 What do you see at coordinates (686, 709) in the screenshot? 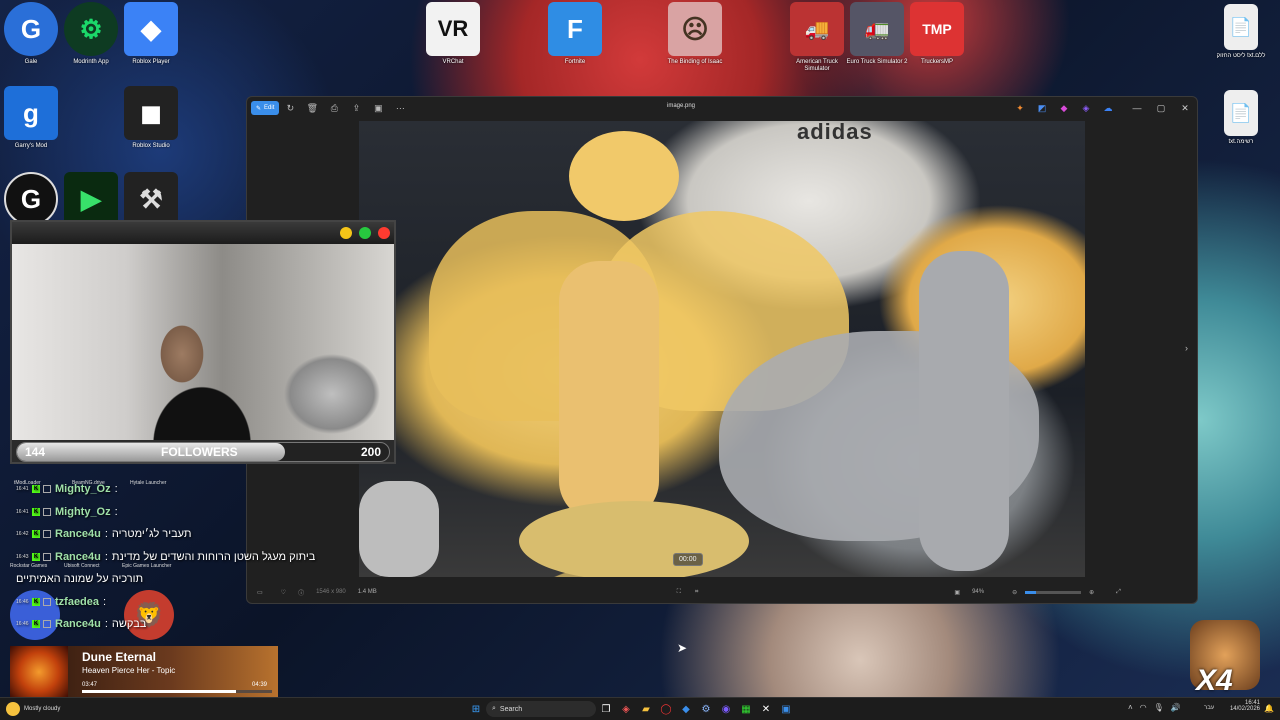
I see `vscode-icon: ◆` at bounding box center [686, 709].